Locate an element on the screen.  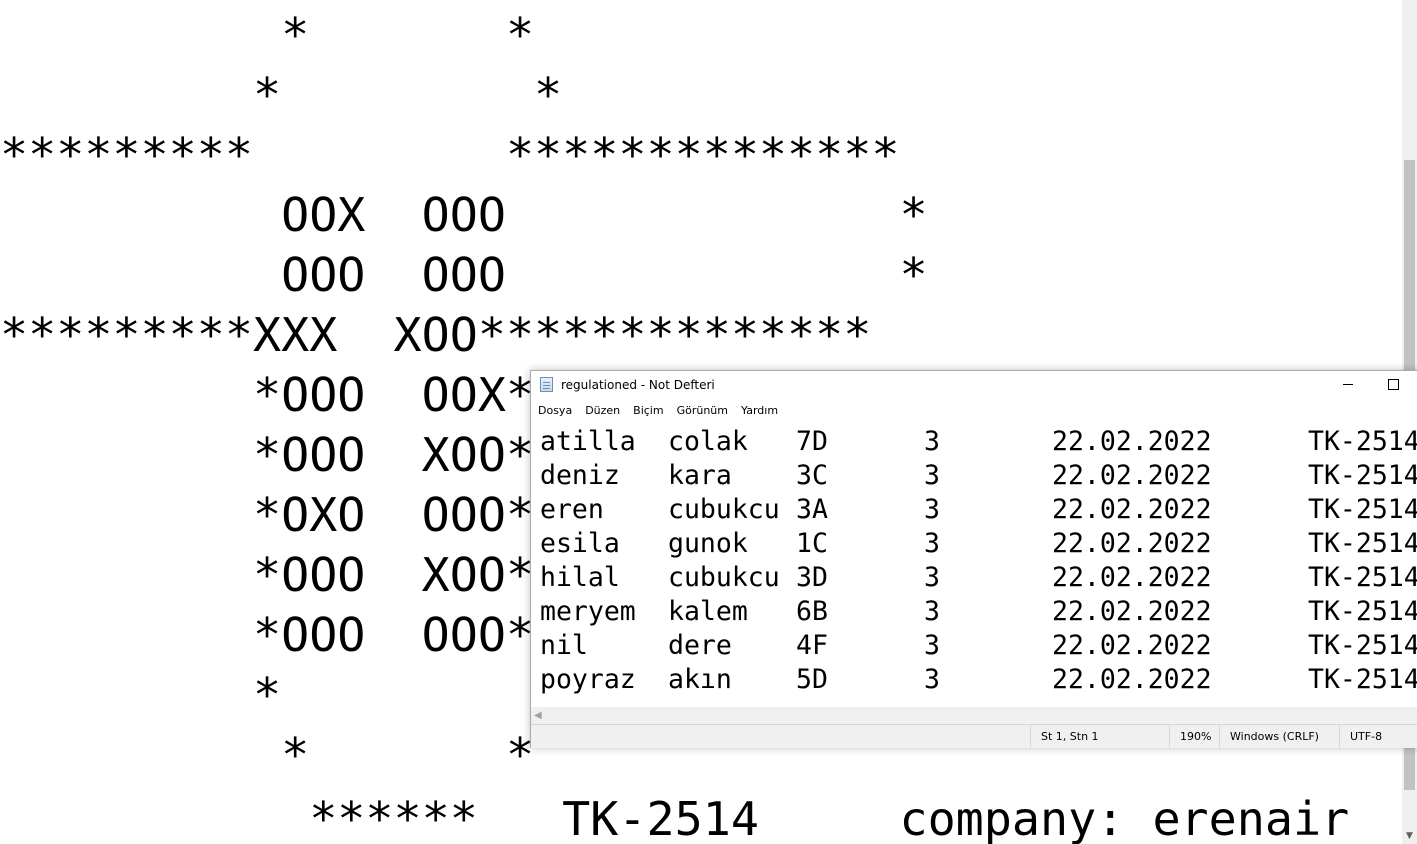
menu-format: Biçim is located at coordinates (647, 411).